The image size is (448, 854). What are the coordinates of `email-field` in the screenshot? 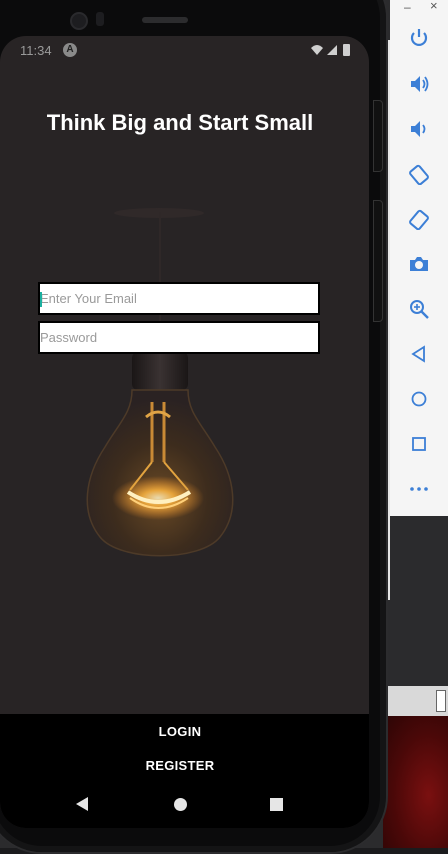 It's located at (179, 298).